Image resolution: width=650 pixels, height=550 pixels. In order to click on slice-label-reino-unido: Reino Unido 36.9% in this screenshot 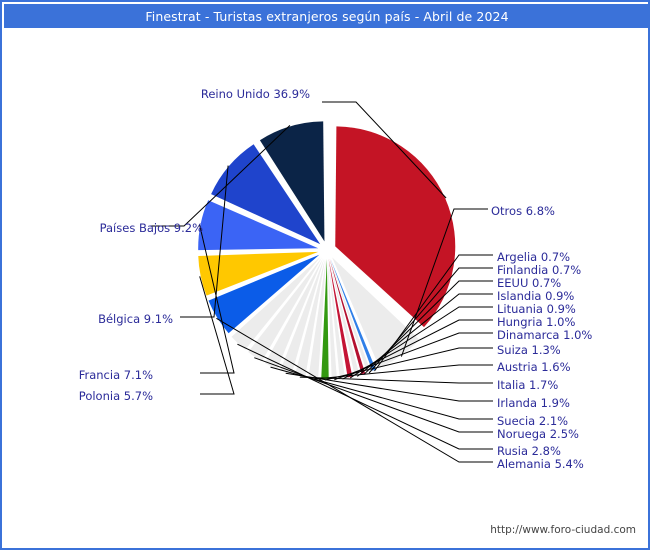, I will do `click(255, 94)`.